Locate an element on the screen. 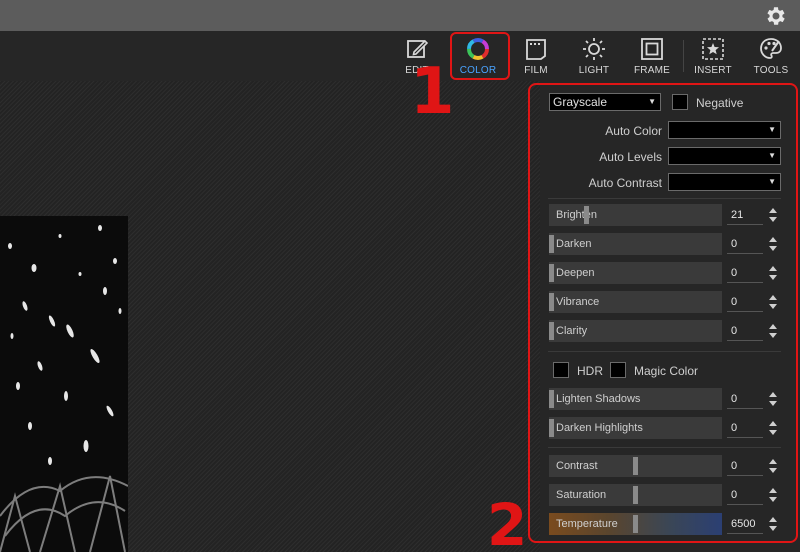 The width and height of the screenshot is (800, 552). mode-select: Grayscale ▼ is located at coordinates (605, 102).